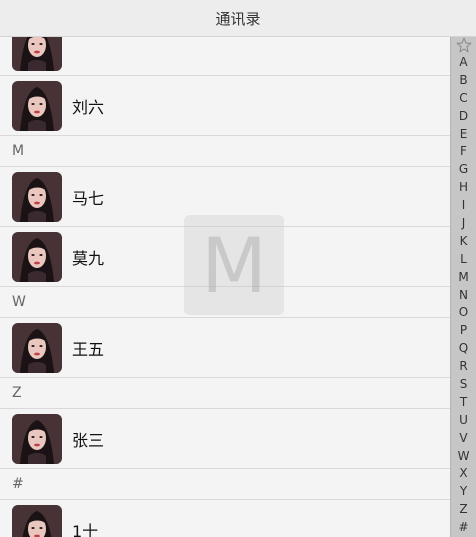 The image size is (476, 537). Describe the element at coordinates (225, 518) in the screenshot. I see `contact-row: 1十` at that location.